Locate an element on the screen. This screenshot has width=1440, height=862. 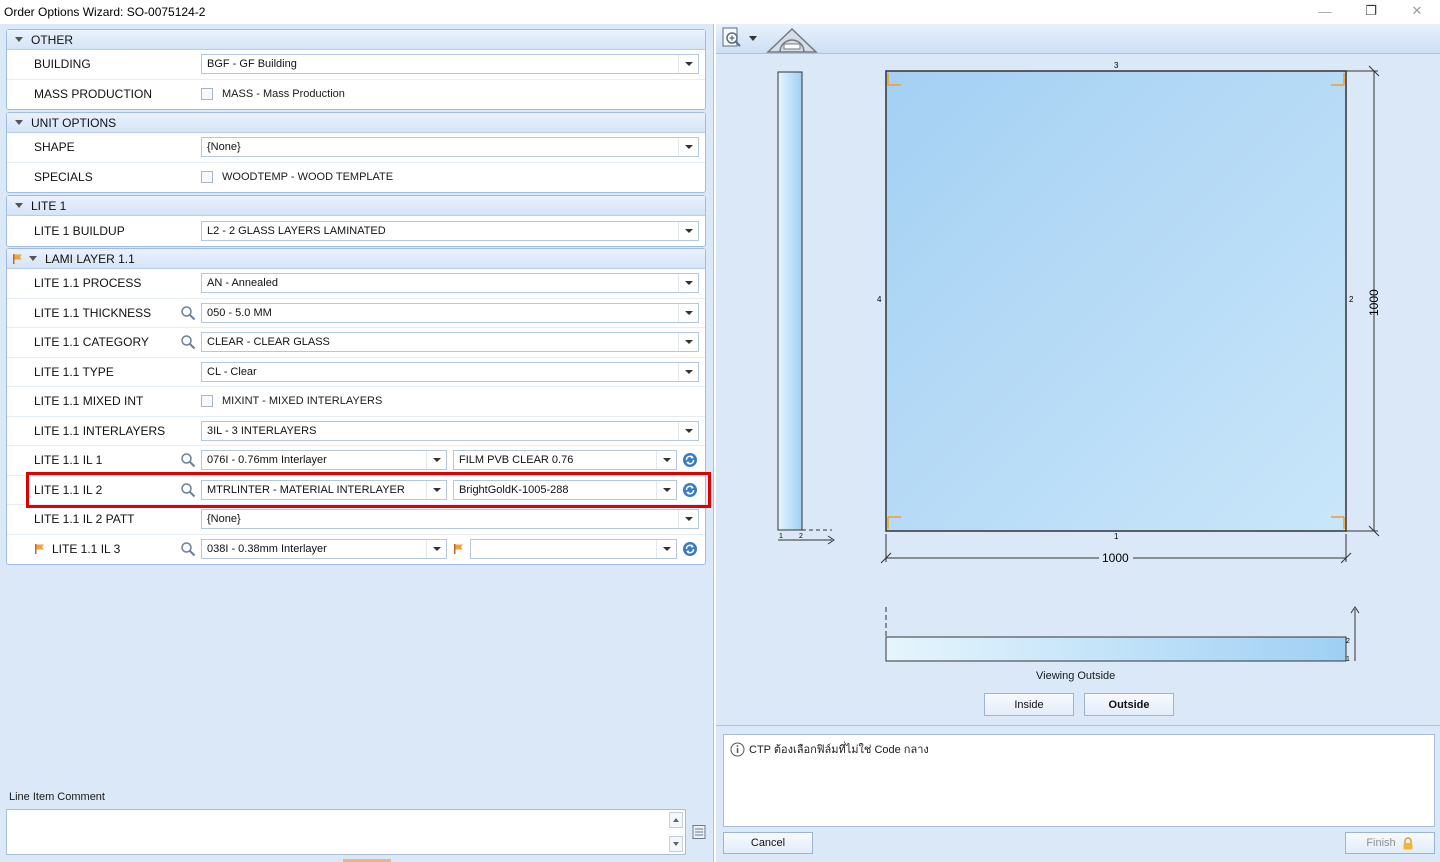
process-select: AN - Annealed is located at coordinates (450, 283).